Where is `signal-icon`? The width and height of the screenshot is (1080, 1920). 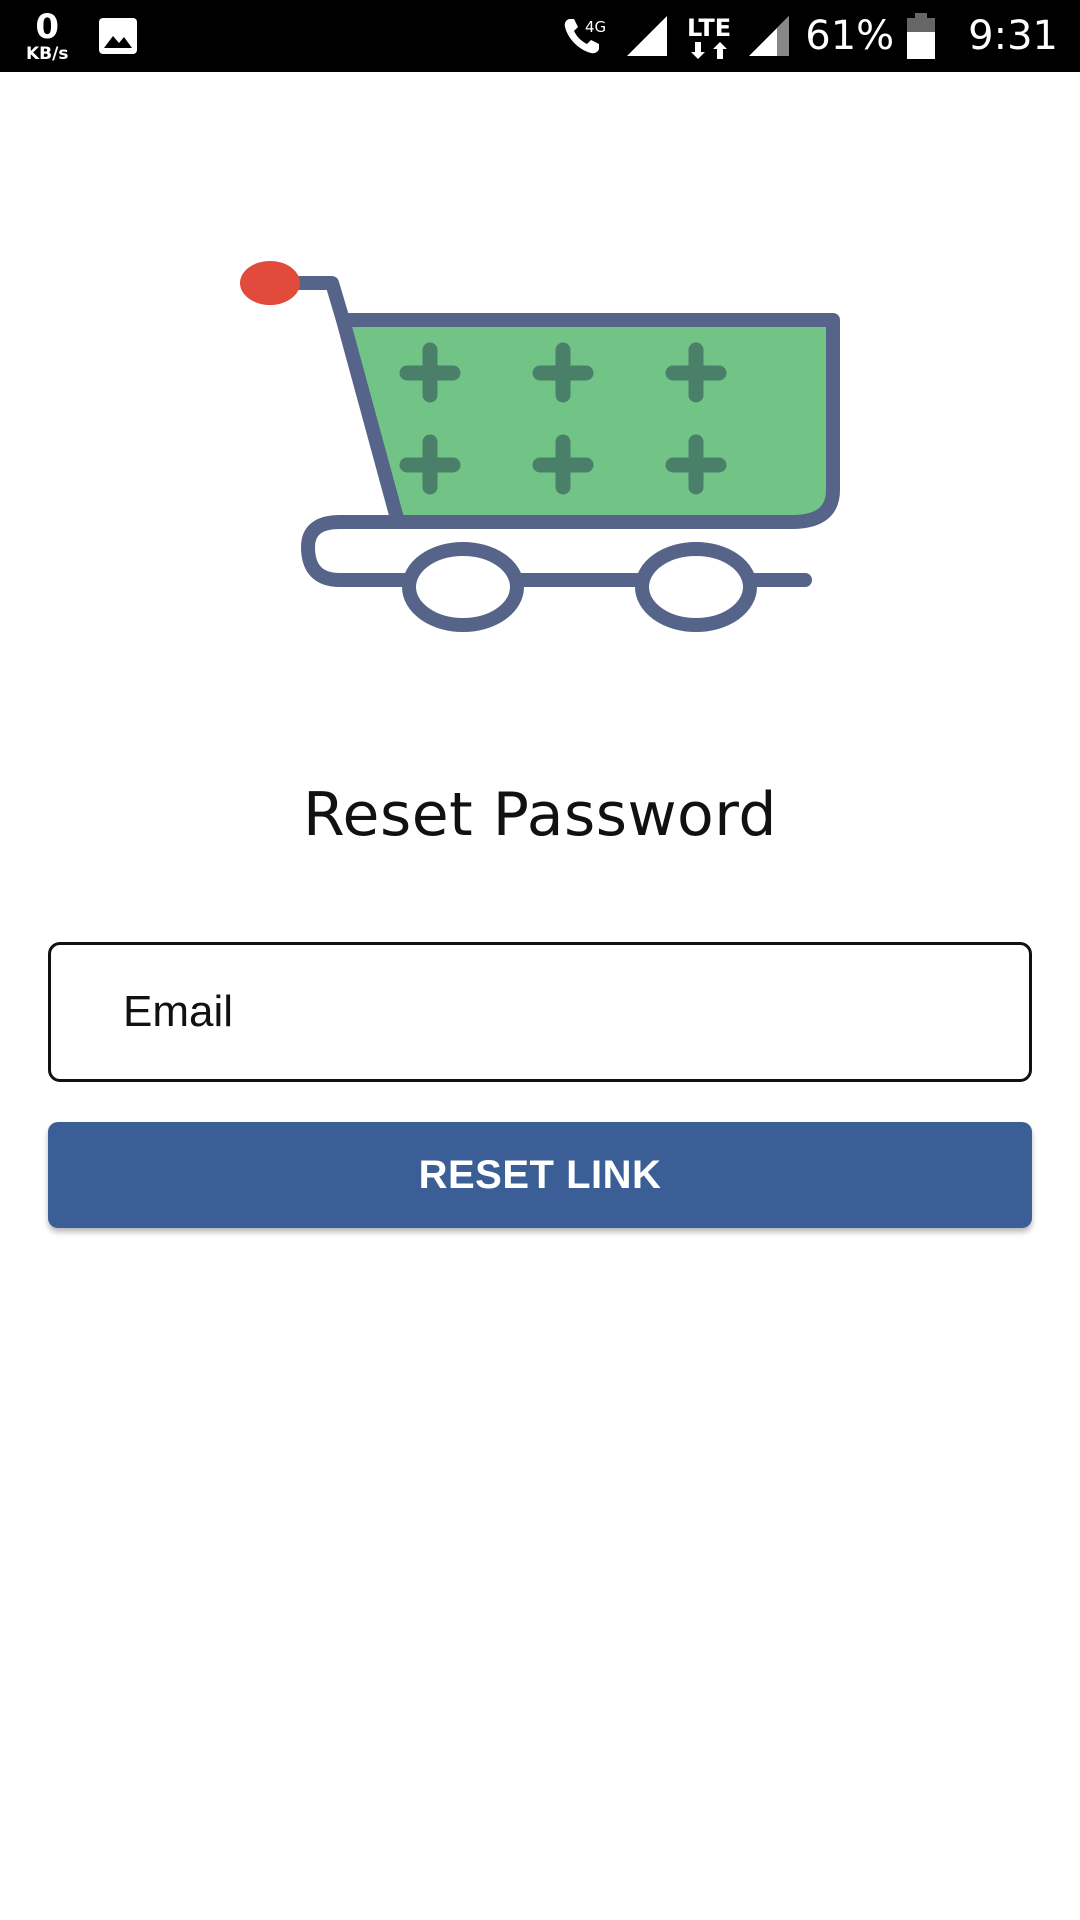
signal-icon is located at coordinates (647, 36).